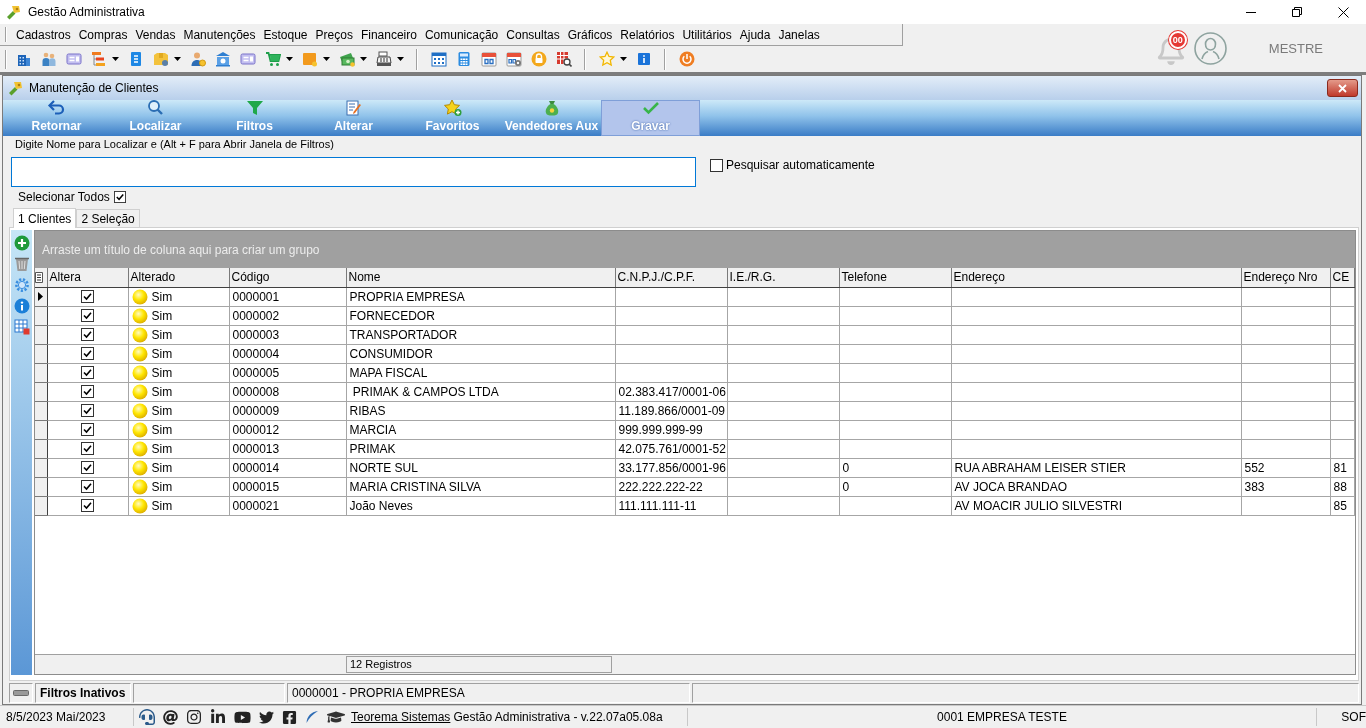  I want to click on restore-icon, so click(1297, 12).